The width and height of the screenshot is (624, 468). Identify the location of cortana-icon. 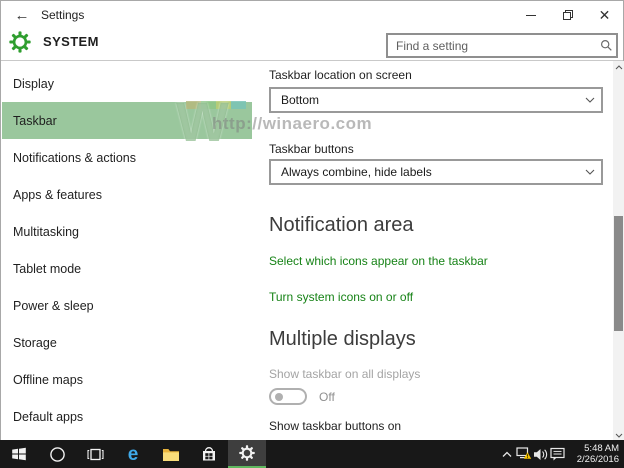
(57, 454).